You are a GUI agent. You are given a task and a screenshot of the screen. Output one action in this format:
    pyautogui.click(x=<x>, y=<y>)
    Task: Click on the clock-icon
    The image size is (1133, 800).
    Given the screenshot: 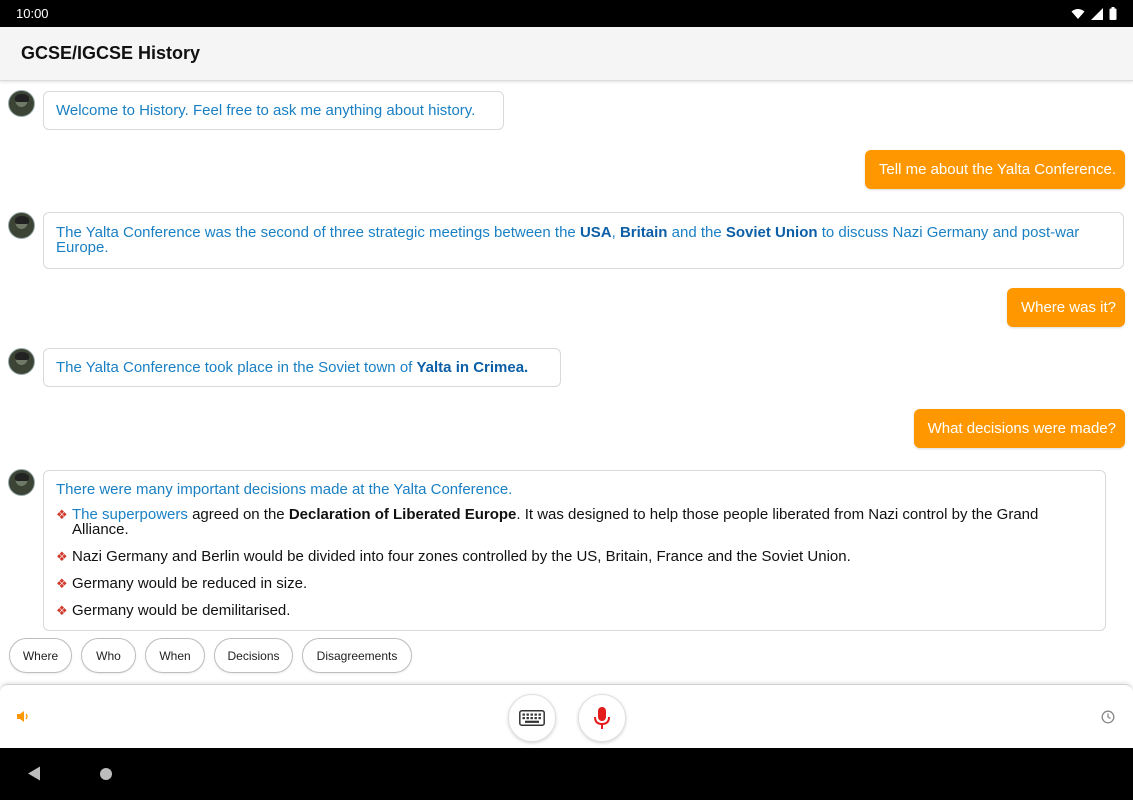 What is the action you would take?
    pyautogui.click(x=1108, y=717)
    